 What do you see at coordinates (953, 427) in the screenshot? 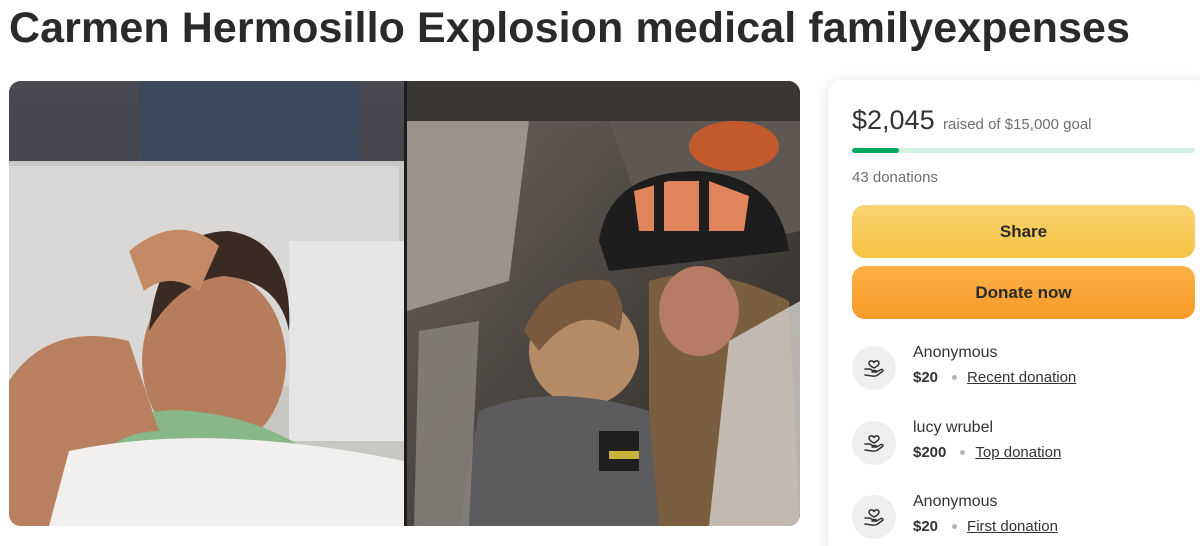
I see `donor-name: lucy wrubel` at bounding box center [953, 427].